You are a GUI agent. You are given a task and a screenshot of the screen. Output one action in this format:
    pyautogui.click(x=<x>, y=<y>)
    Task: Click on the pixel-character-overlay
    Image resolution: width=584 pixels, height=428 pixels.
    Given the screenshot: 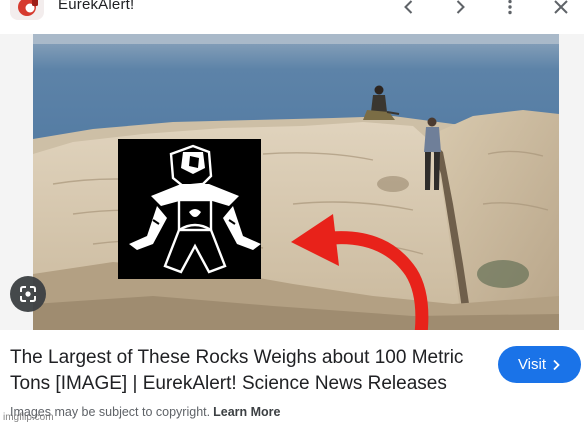 What is the action you would take?
    pyautogui.click(x=189, y=209)
    